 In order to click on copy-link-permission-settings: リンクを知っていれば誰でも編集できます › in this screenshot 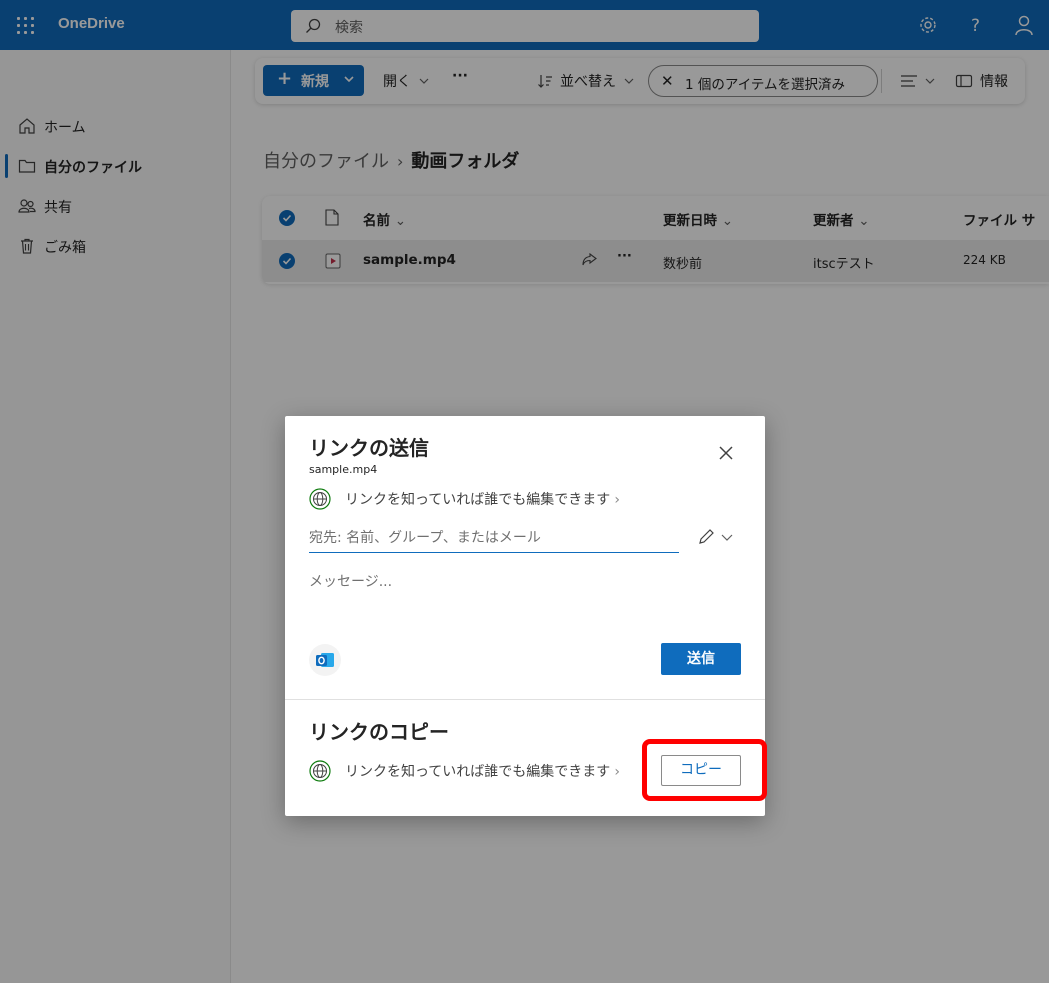, I will do `click(482, 771)`.